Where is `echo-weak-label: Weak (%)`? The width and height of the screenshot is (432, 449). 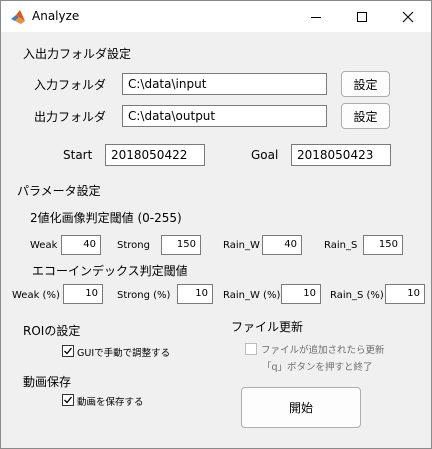 echo-weak-label: Weak (%) is located at coordinates (36, 295).